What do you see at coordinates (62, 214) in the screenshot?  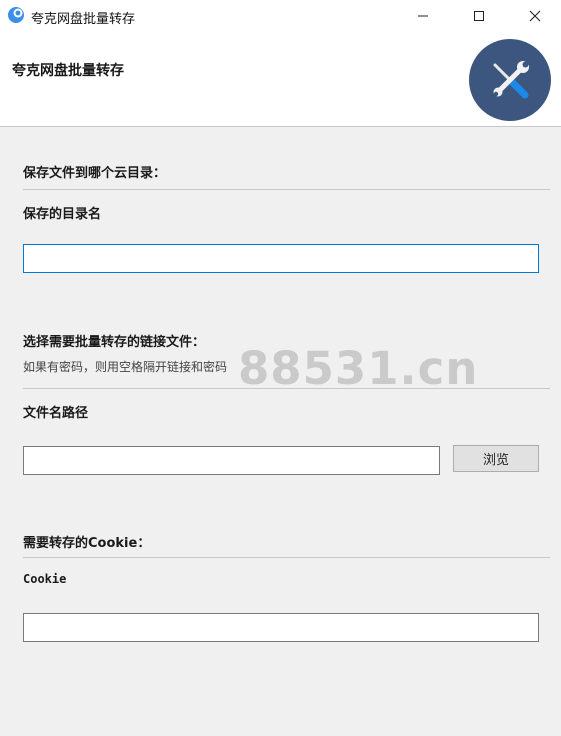 I see `save-dir-label: 保存的目录名` at bounding box center [62, 214].